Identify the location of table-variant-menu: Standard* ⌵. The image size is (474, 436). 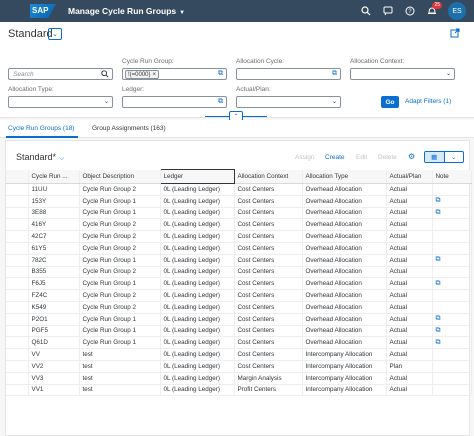
(40, 157).